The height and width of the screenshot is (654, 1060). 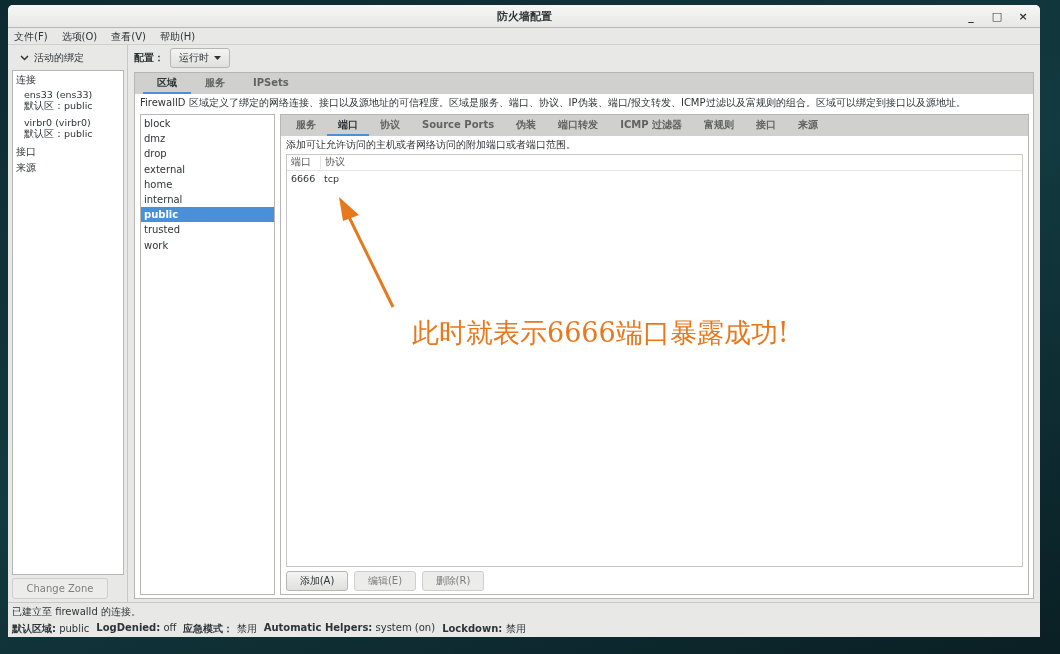 What do you see at coordinates (31, 36) in the screenshot?
I see `menu-item: 文件(F)` at bounding box center [31, 36].